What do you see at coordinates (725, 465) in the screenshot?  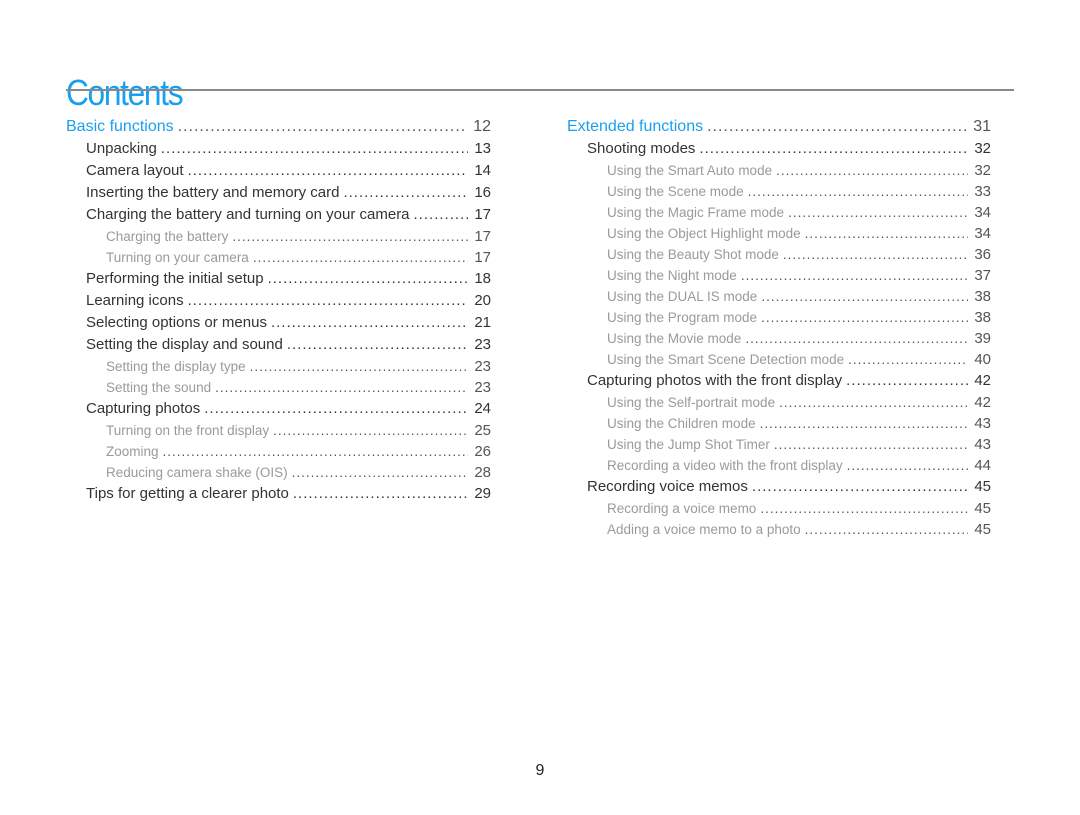 I see `toc-entry-label: Recording a video with the front display` at bounding box center [725, 465].